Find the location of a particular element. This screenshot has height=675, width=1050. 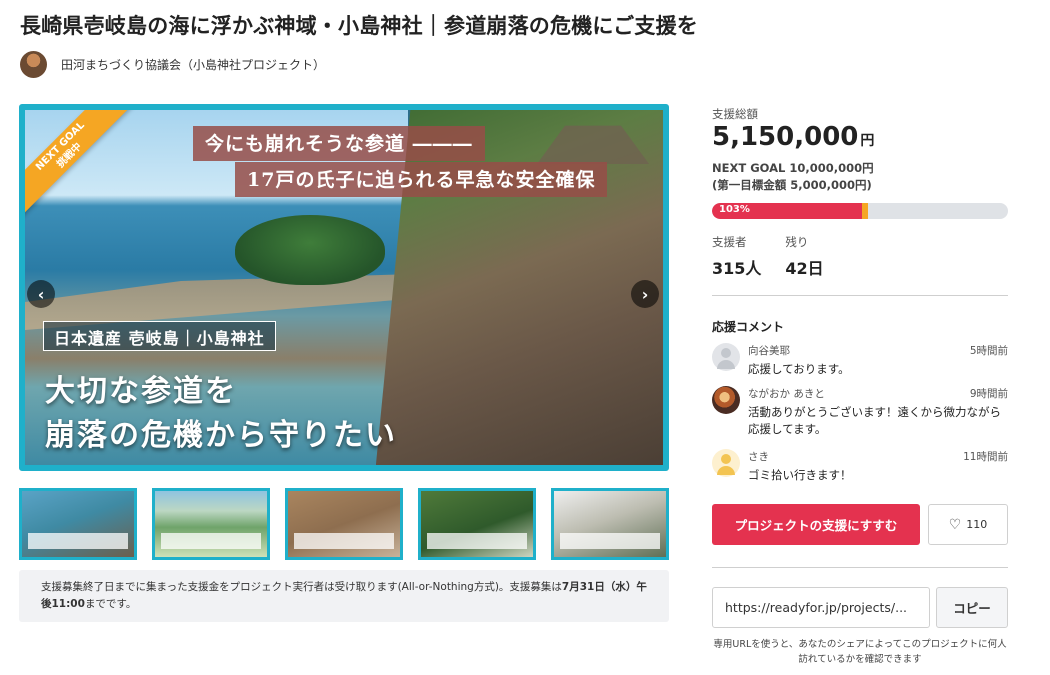

comment-text: ゴミ拾い行きます！ is located at coordinates (800, 475).